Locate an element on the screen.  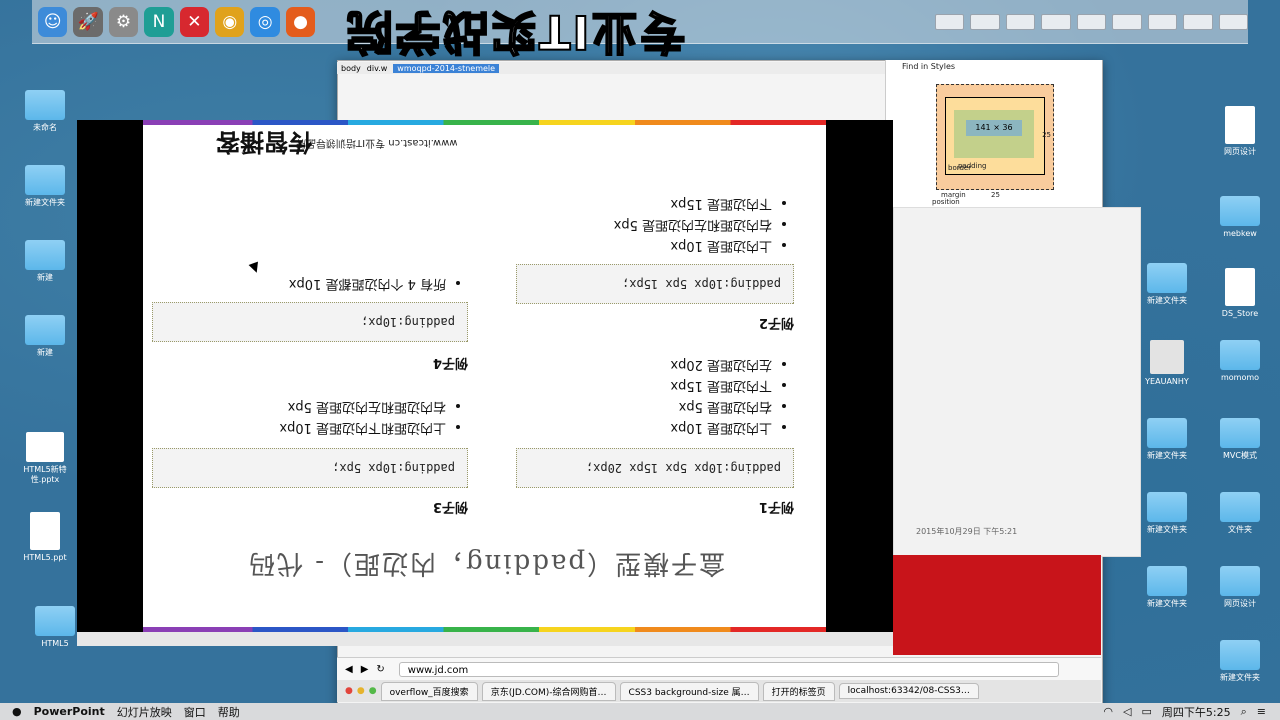
navicat-icon: N is located at coordinates (159, 21).